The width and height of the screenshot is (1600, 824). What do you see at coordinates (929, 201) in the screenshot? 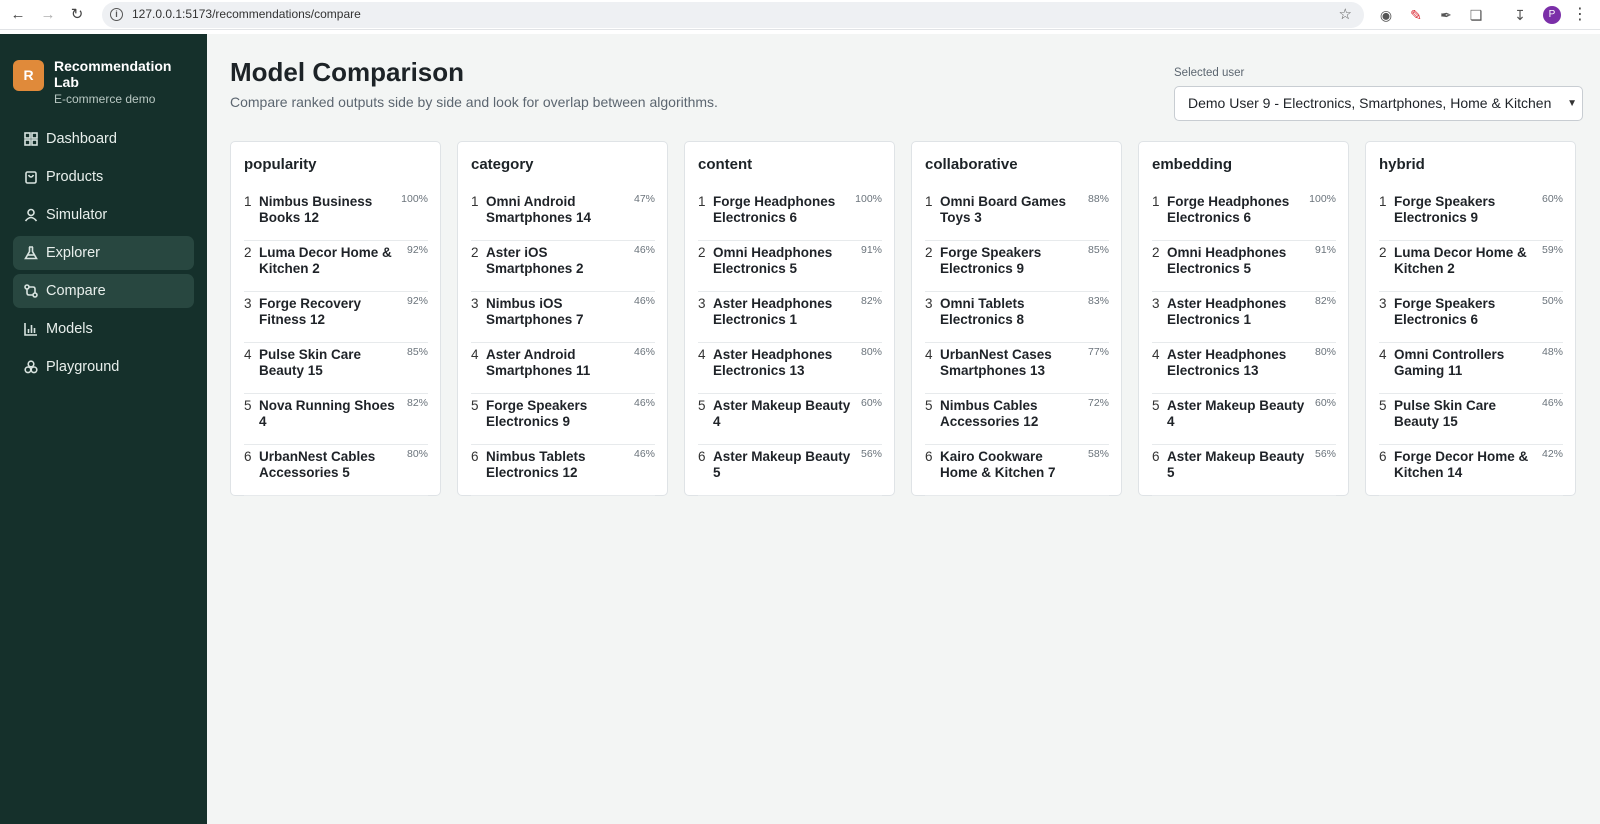
I see `item-rank: 1` at bounding box center [929, 201].